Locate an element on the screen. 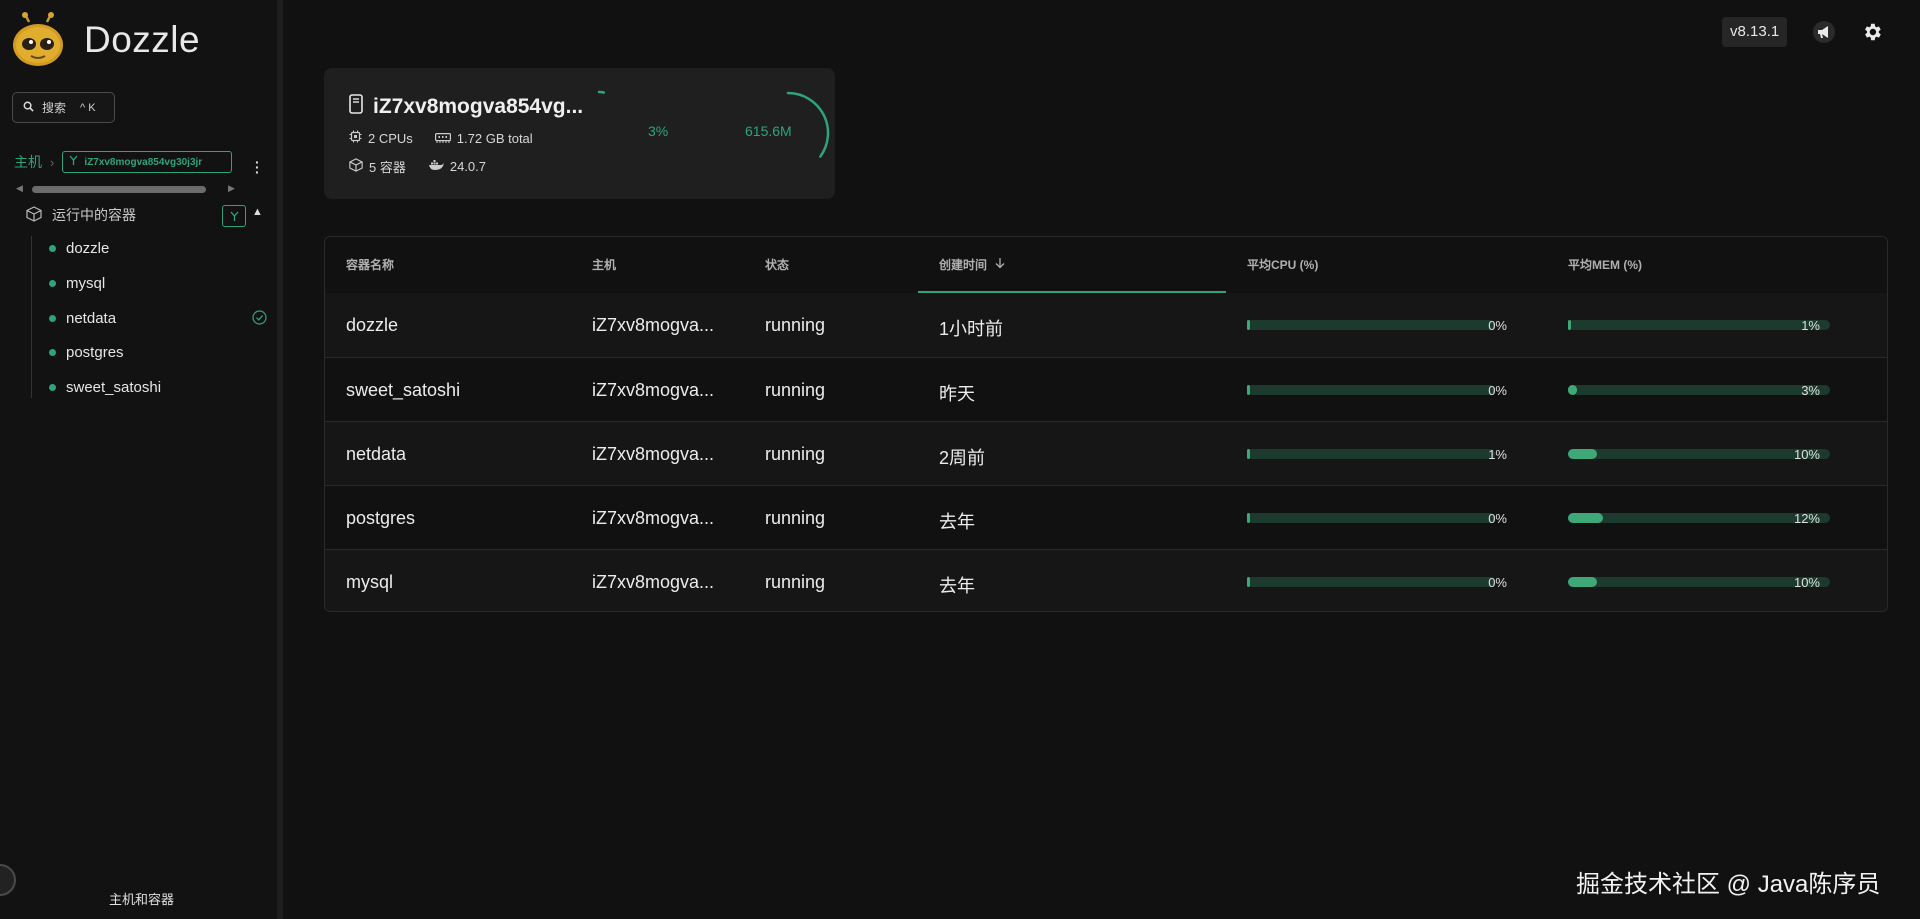 Image resolution: width=1920 pixels, height=919 pixels. container-name-cell: netdata is located at coordinates (376, 454).